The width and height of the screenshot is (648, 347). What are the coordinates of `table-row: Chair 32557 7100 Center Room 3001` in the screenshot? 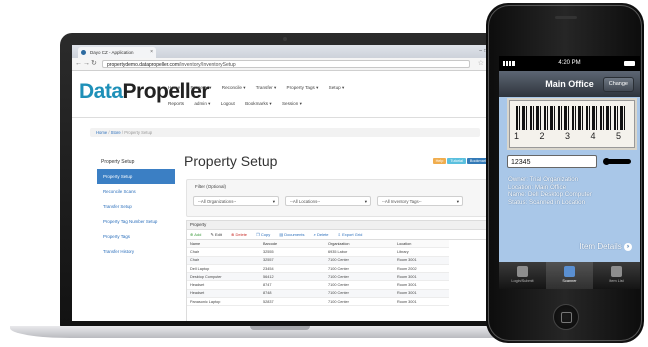 It's located at (318, 260).